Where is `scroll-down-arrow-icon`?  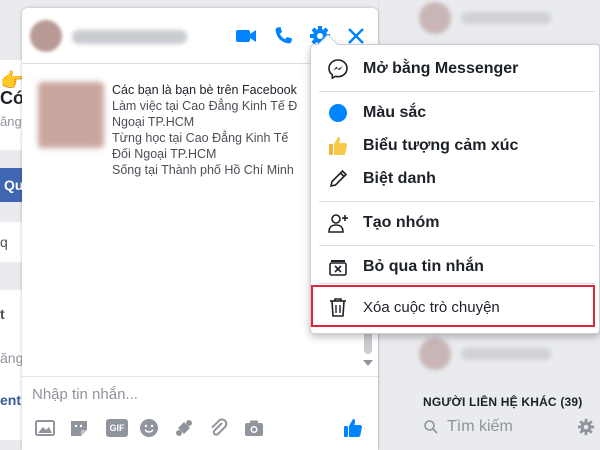
scroll-down-arrow-icon is located at coordinates (368, 363).